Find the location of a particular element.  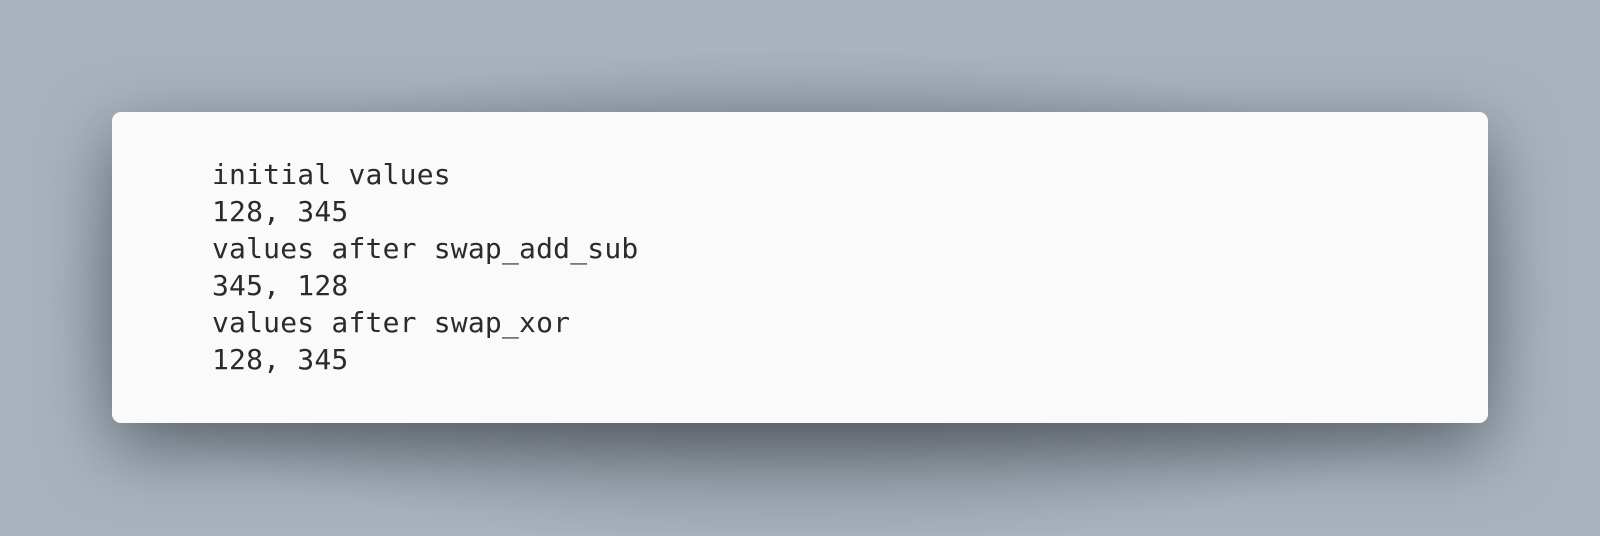

output-line: initial values is located at coordinates (331, 174).